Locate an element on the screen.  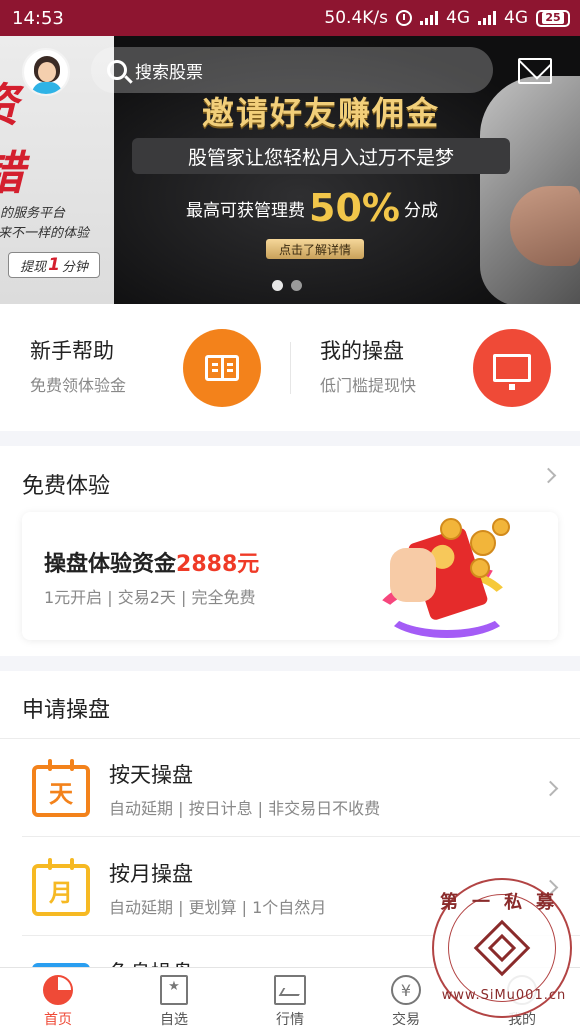
search-placeholder: 搜索股票 is located at coordinates (169, 72).